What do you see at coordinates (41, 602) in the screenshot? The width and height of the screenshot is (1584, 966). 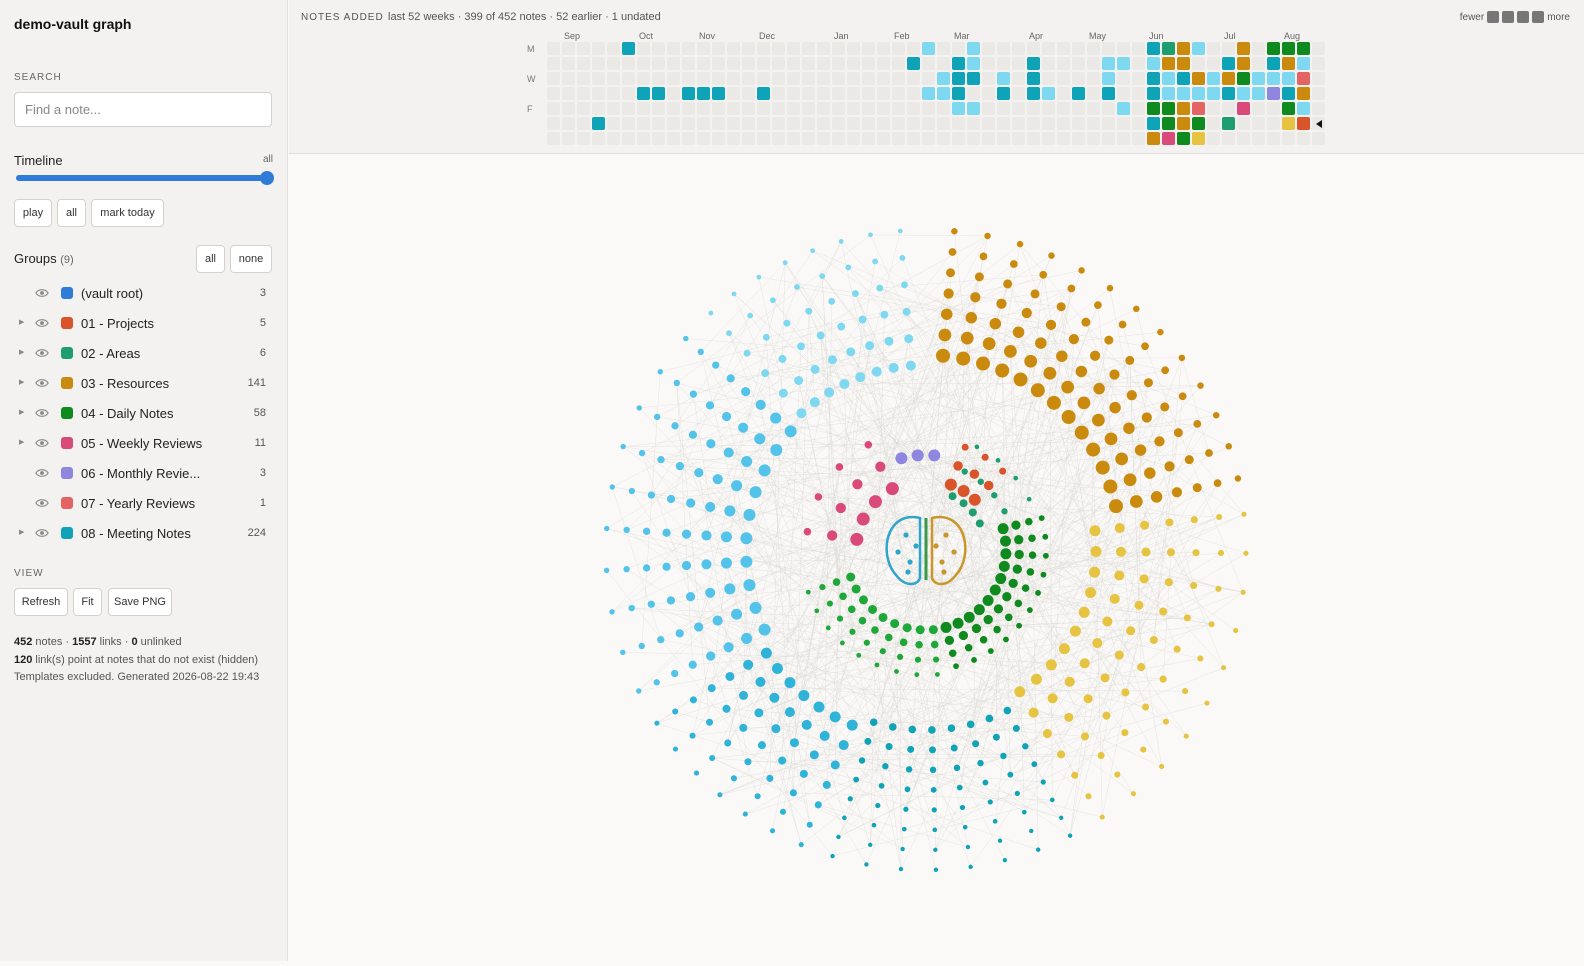 I see `refresh-button: Refresh` at bounding box center [41, 602].